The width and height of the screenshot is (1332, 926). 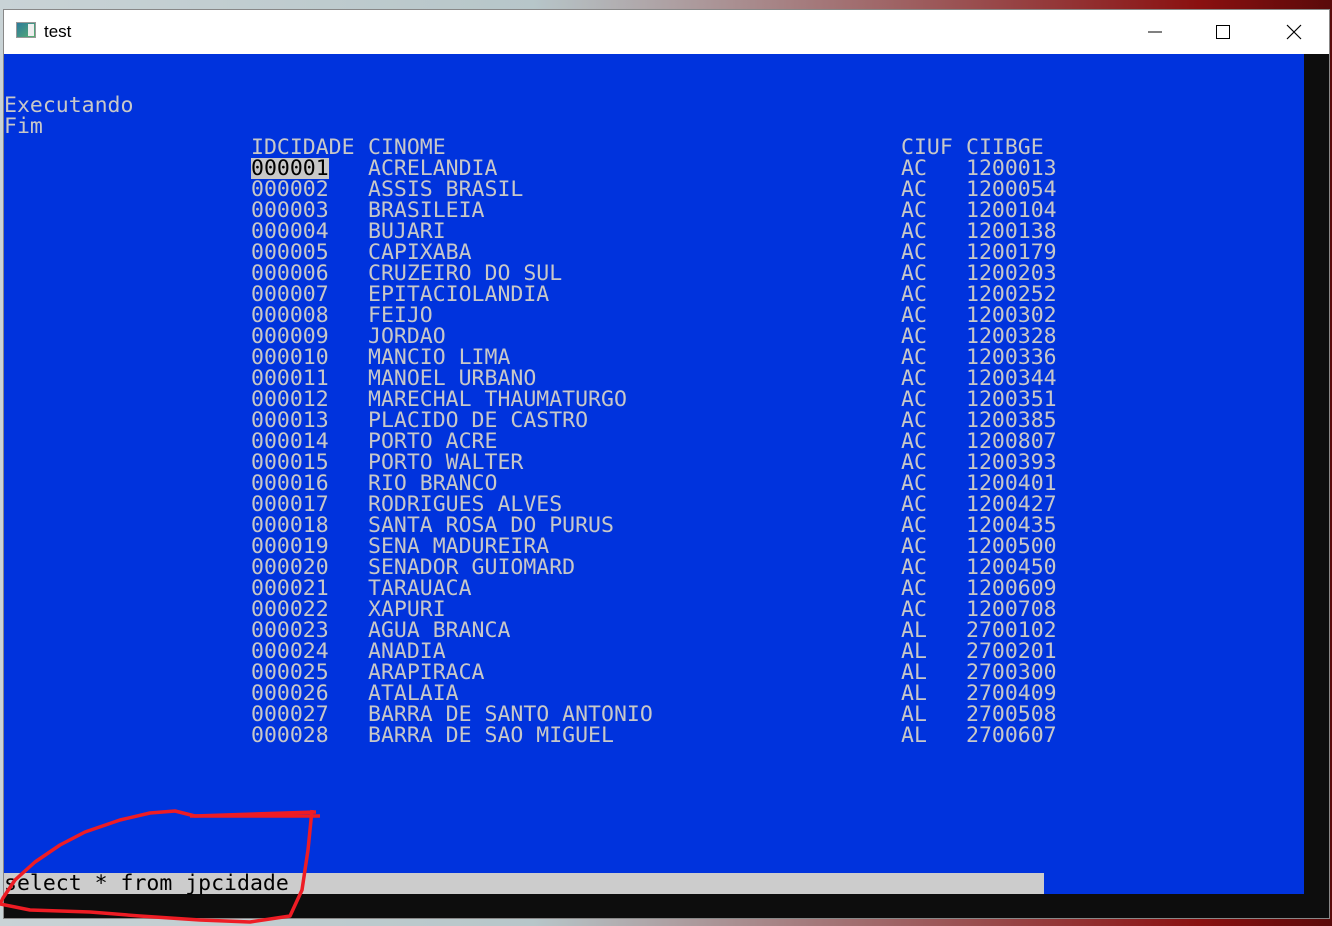 What do you see at coordinates (1294, 32) in the screenshot?
I see `close-button` at bounding box center [1294, 32].